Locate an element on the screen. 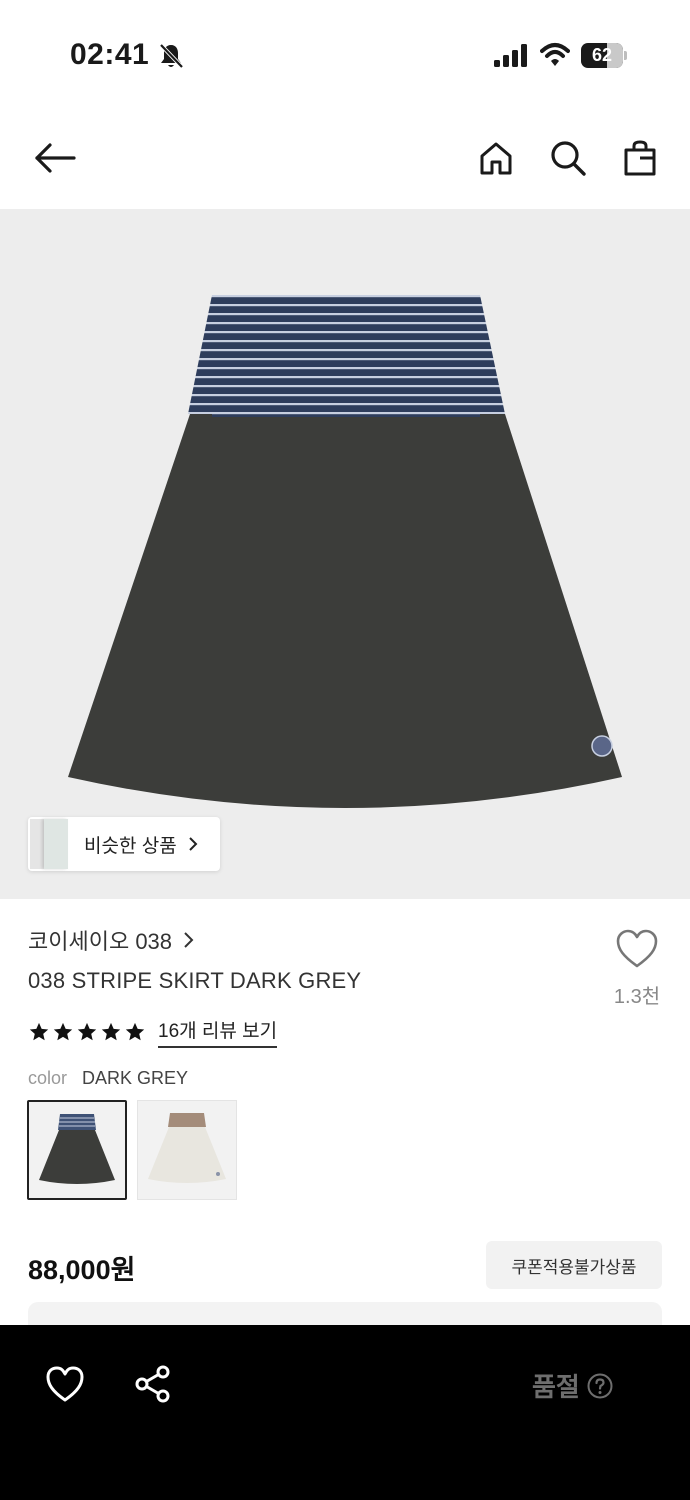 The height and width of the screenshot is (1500, 690). shopping-bag-icon is located at coordinates (640, 158).